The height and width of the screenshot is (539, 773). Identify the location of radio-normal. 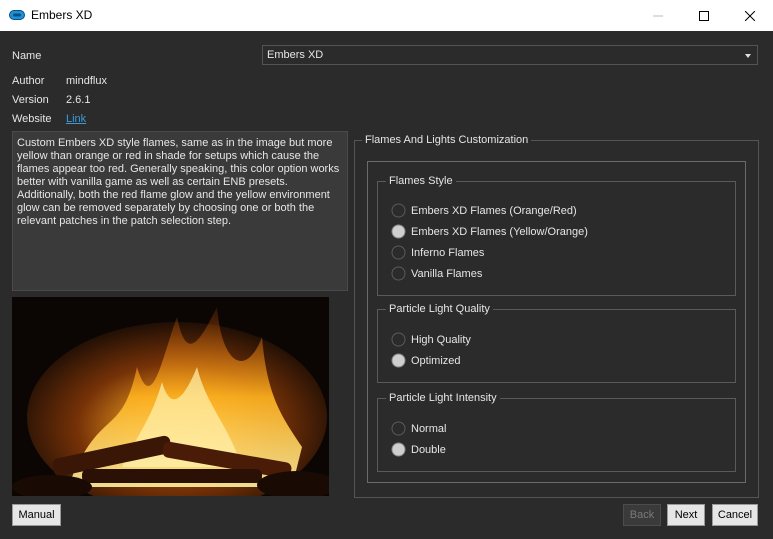
(398, 428).